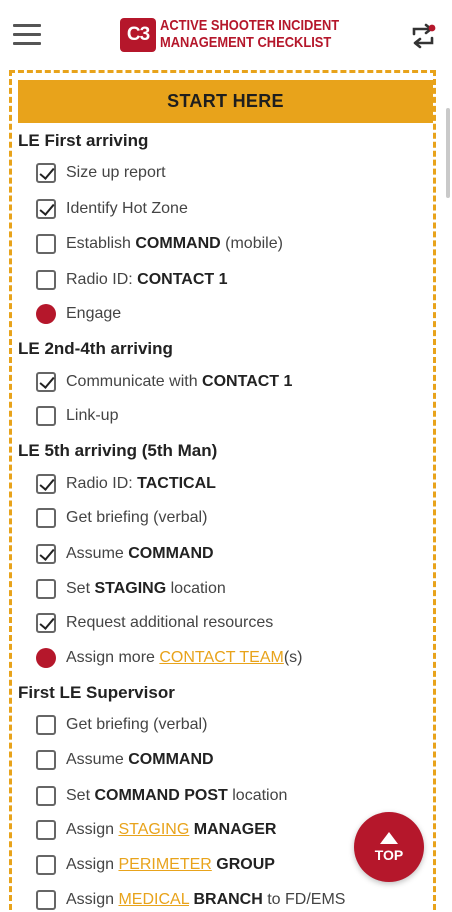 This screenshot has width=452, height=912. I want to click on checklist-item-text: Size up report, so click(116, 172).